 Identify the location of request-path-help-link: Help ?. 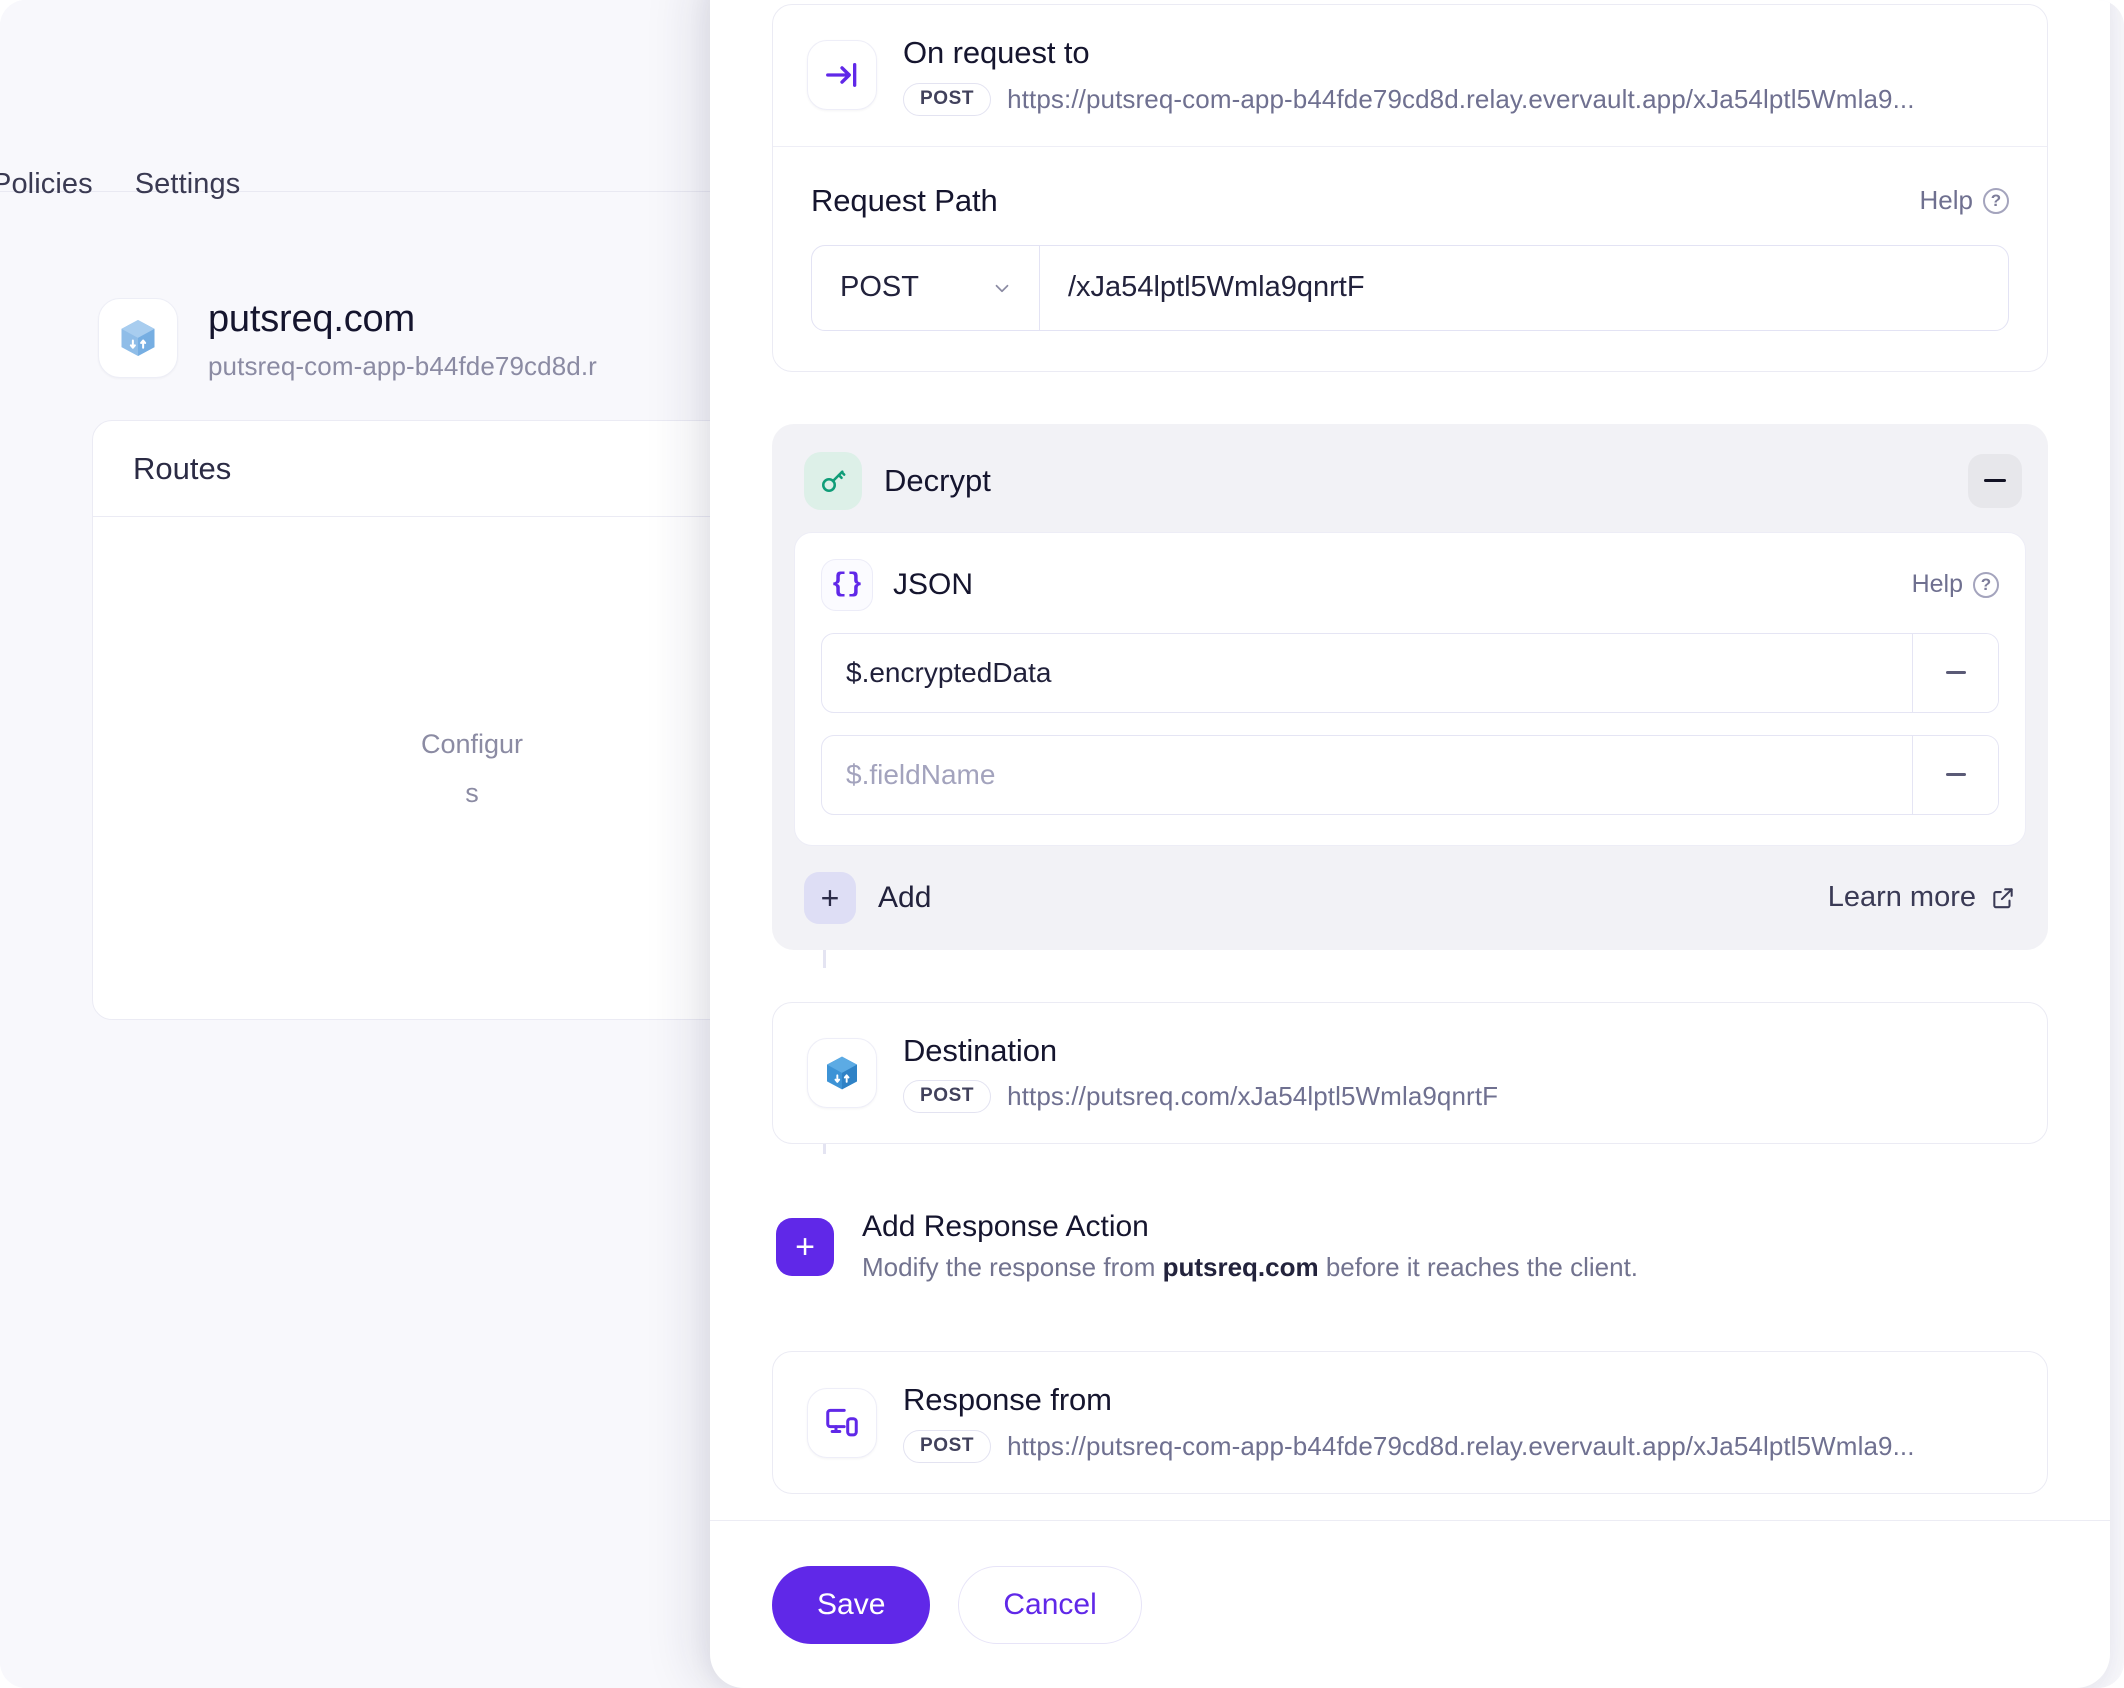
(1964, 200).